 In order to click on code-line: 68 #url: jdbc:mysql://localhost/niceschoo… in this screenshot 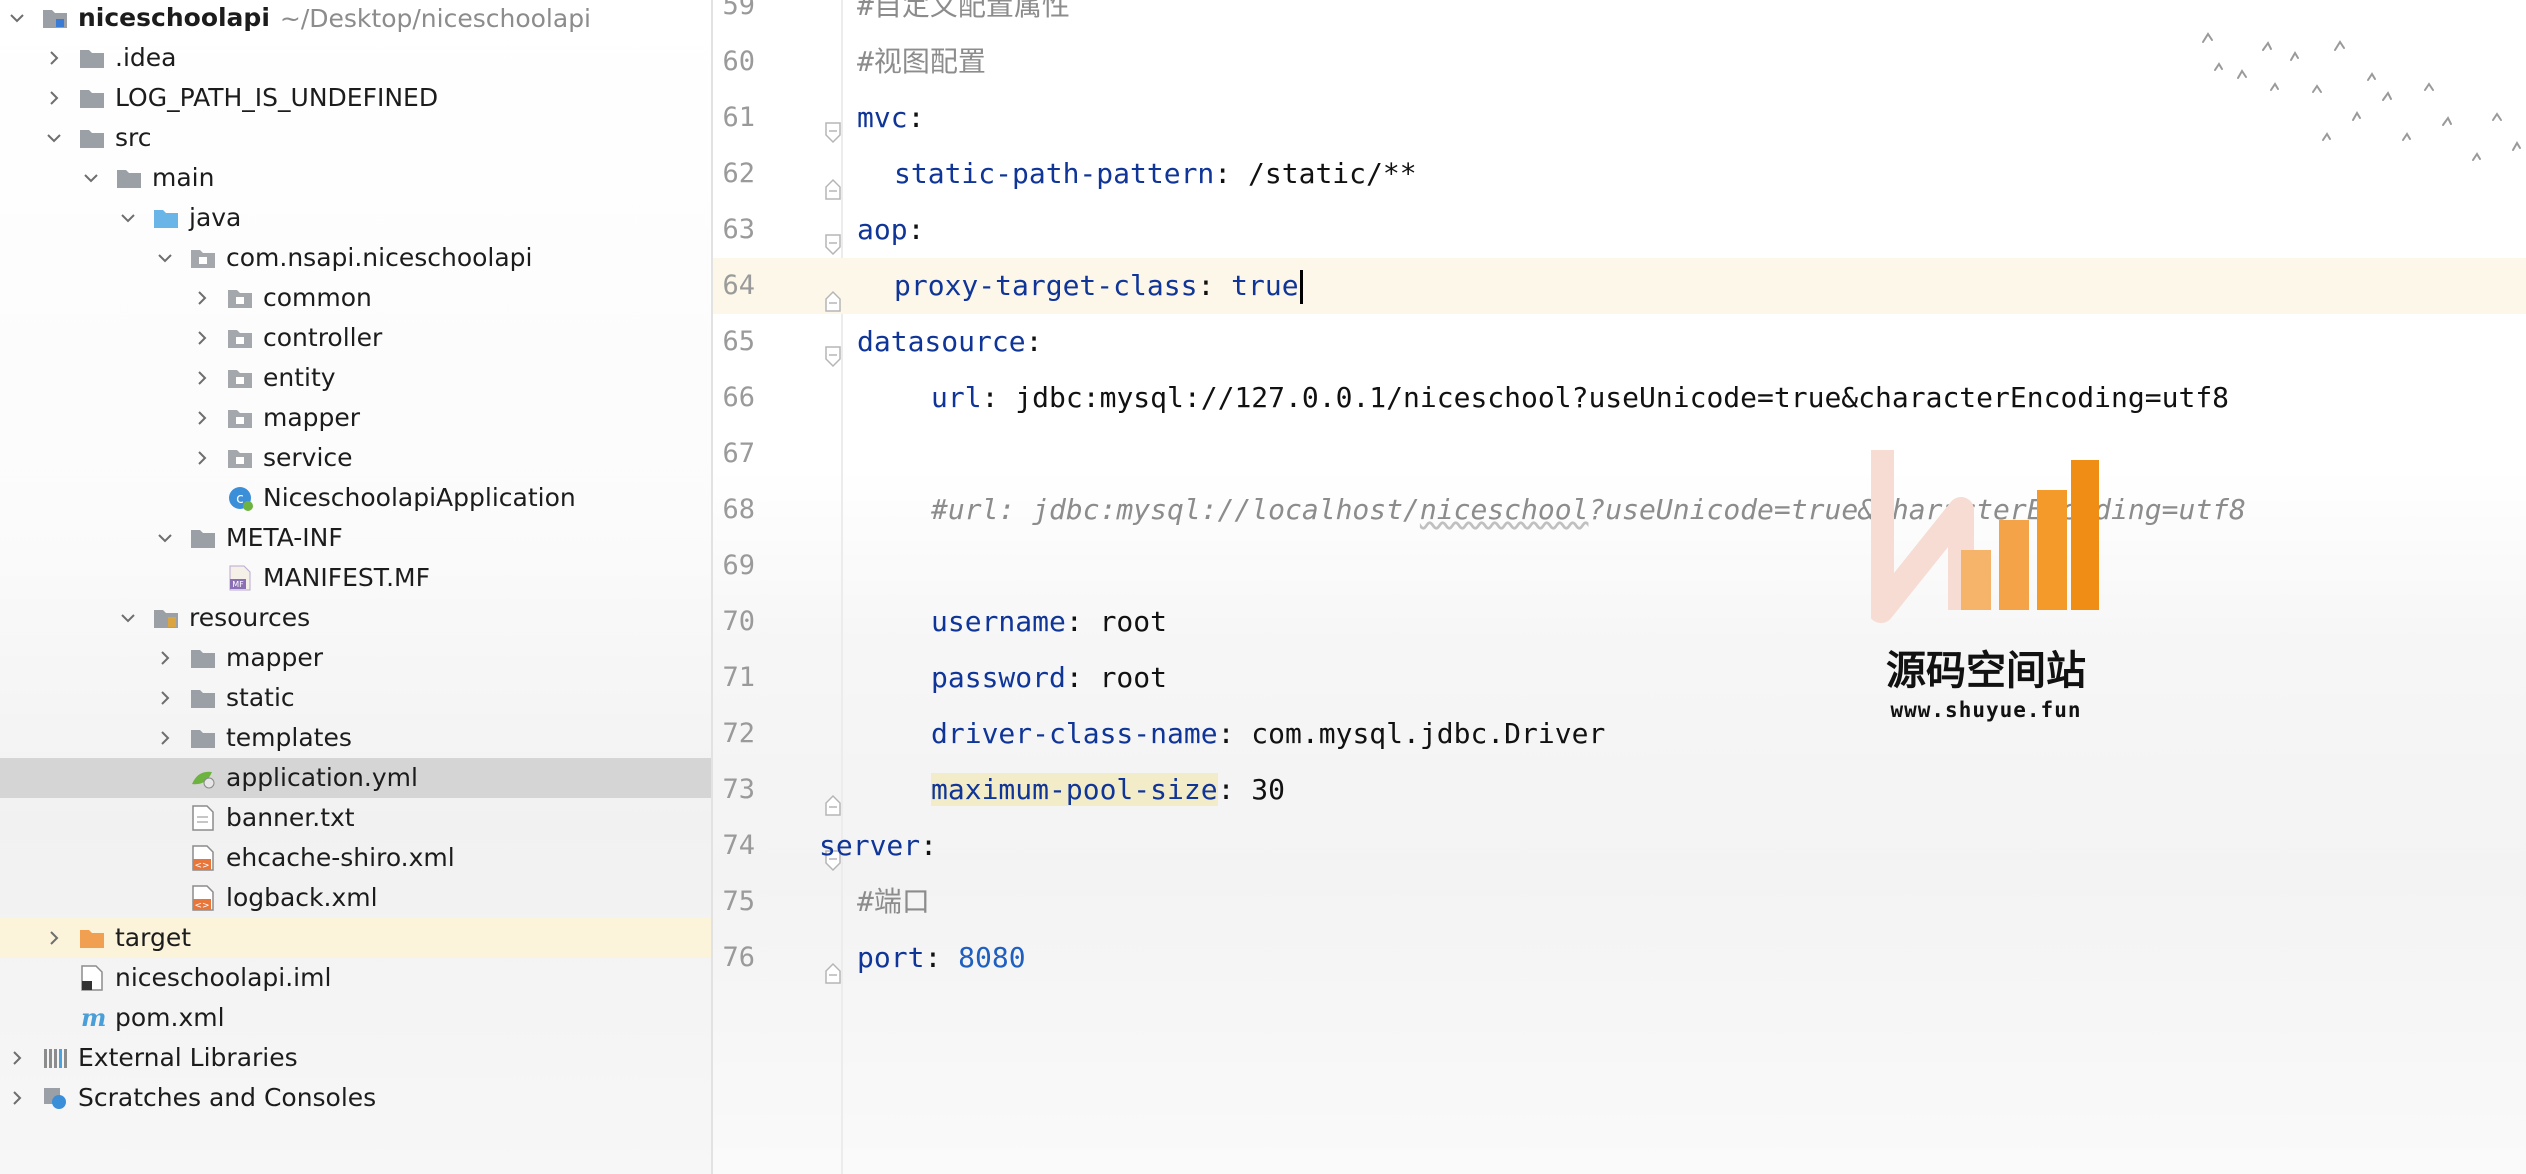, I will do `click(1619, 510)`.